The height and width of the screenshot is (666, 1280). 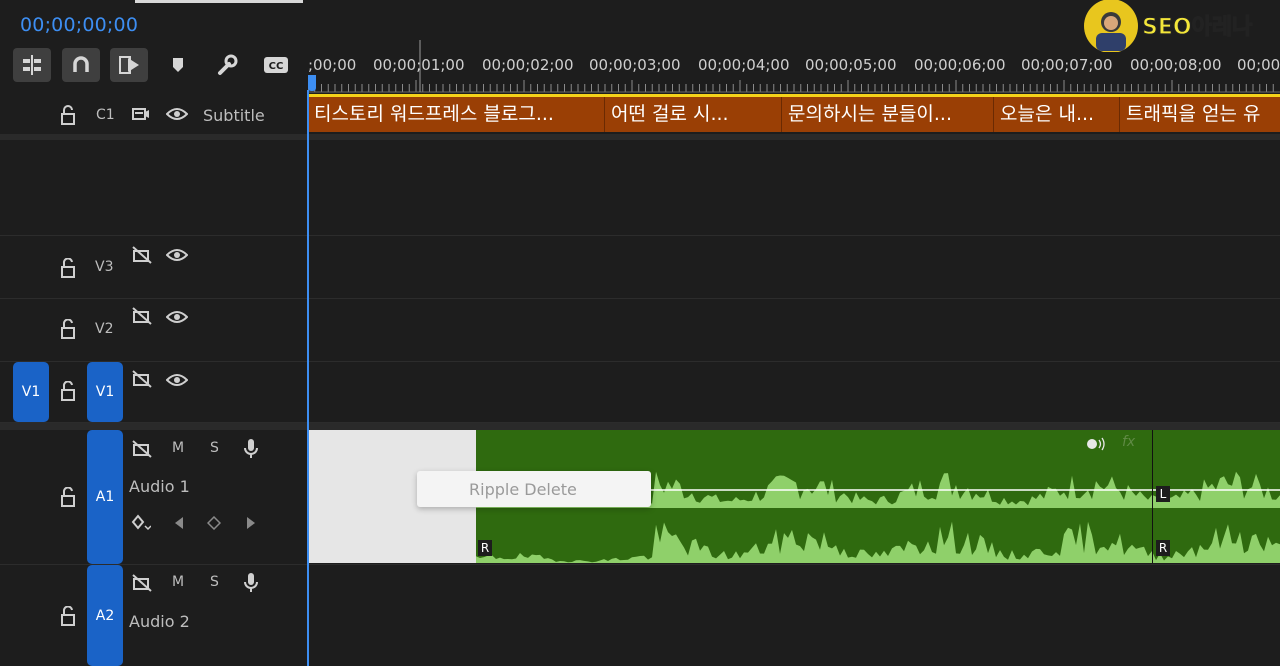 I want to click on previous-keyframe-icon, so click(x=179, y=523).